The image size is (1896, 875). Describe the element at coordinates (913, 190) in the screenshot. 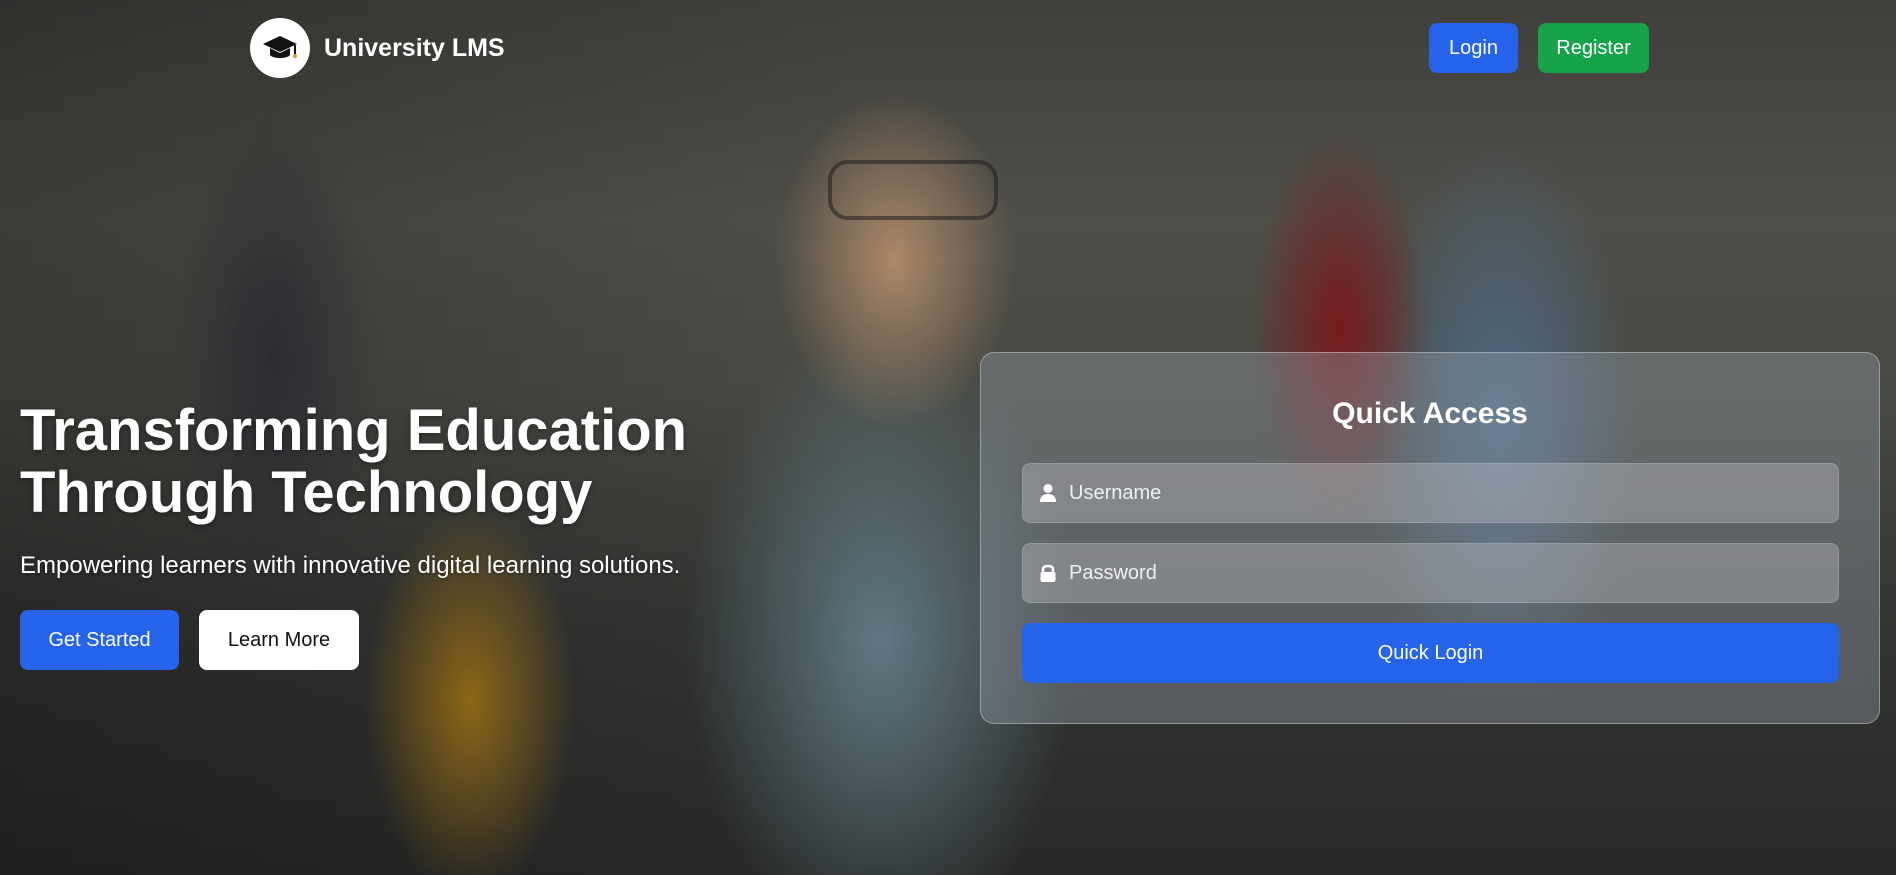

I see `hero-photo-glasses` at that location.